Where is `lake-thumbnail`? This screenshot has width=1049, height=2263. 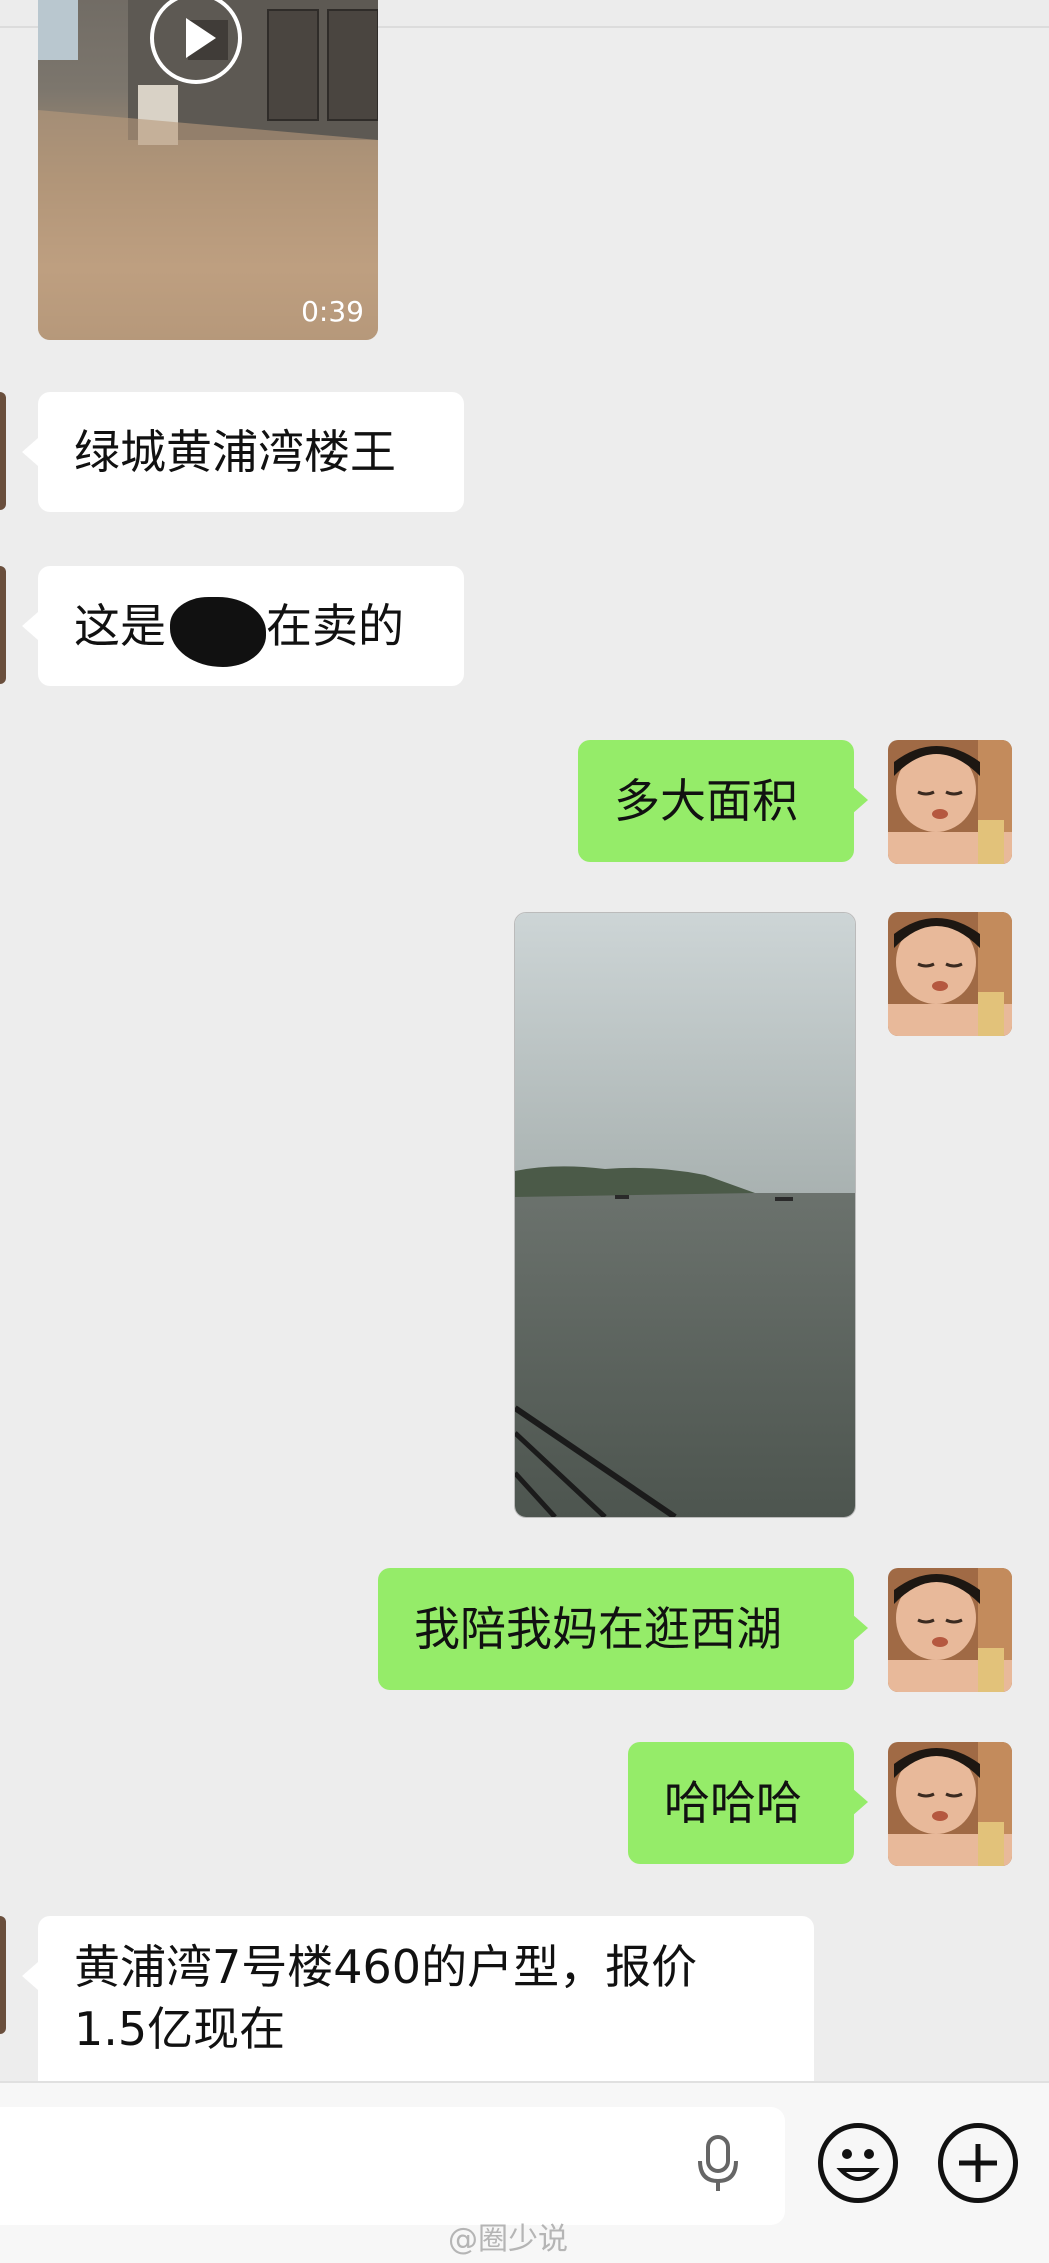
lake-thumbnail is located at coordinates (685, 1215).